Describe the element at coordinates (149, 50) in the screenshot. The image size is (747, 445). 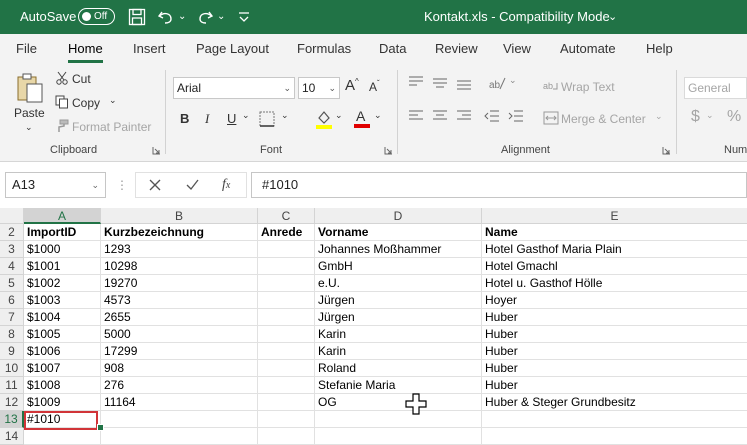
I see `tab-insert: Insert` at that location.